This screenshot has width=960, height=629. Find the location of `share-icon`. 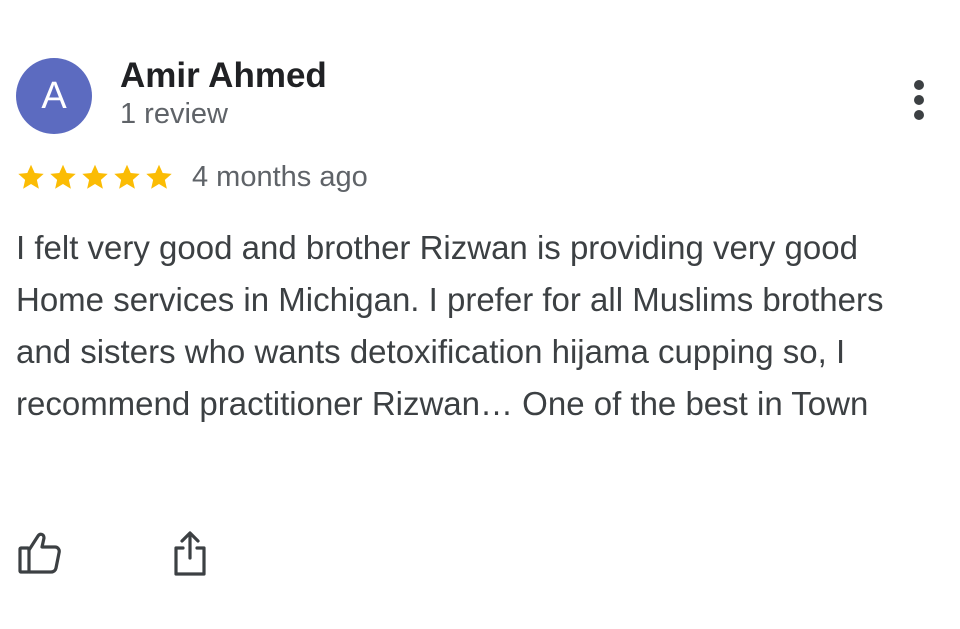

share-icon is located at coordinates (190, 553).